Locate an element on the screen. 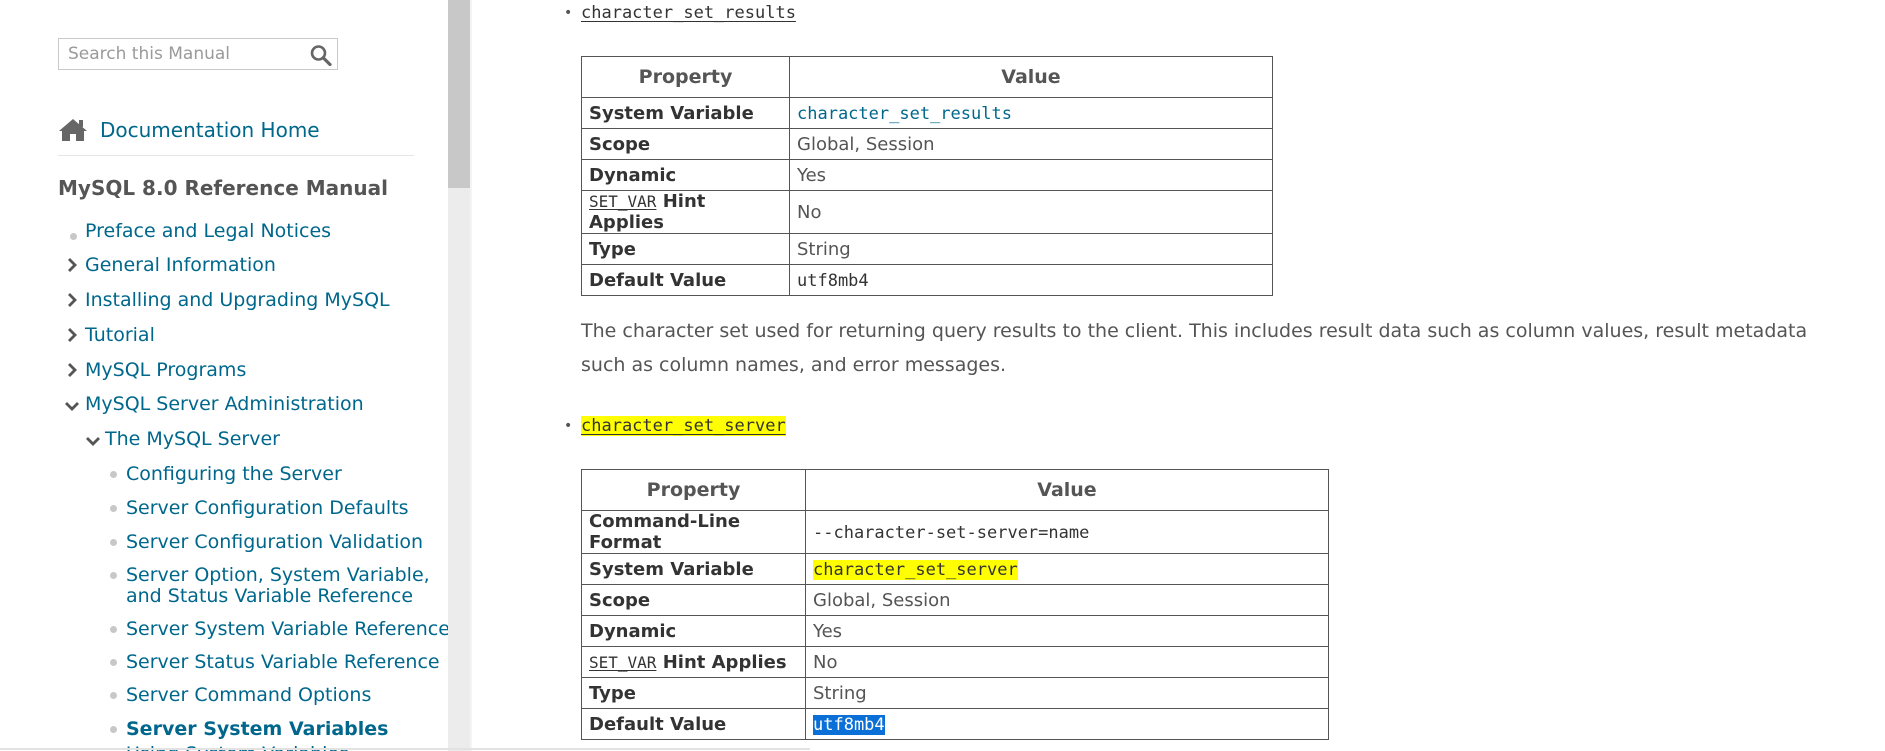  divider is located at coordinates (236, 155).